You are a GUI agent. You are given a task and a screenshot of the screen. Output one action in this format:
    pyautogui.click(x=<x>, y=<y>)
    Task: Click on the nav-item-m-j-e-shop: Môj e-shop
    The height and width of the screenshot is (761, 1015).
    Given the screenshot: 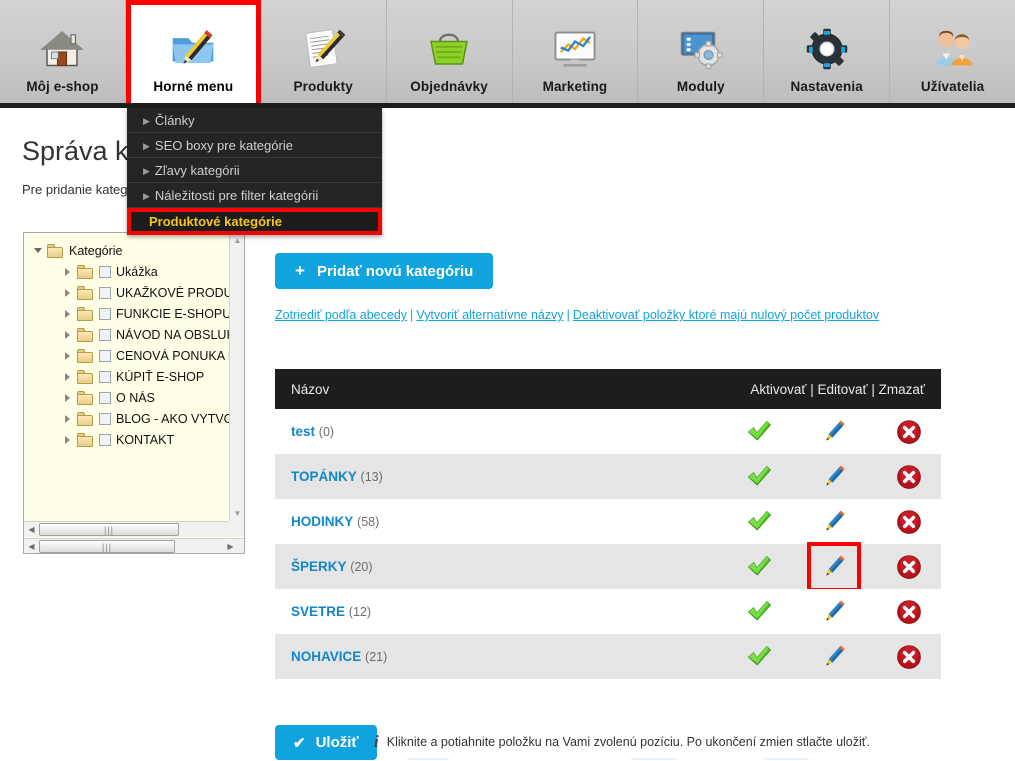 What is the action you would take?
    pyautogui.click(x=63, y=51)
    